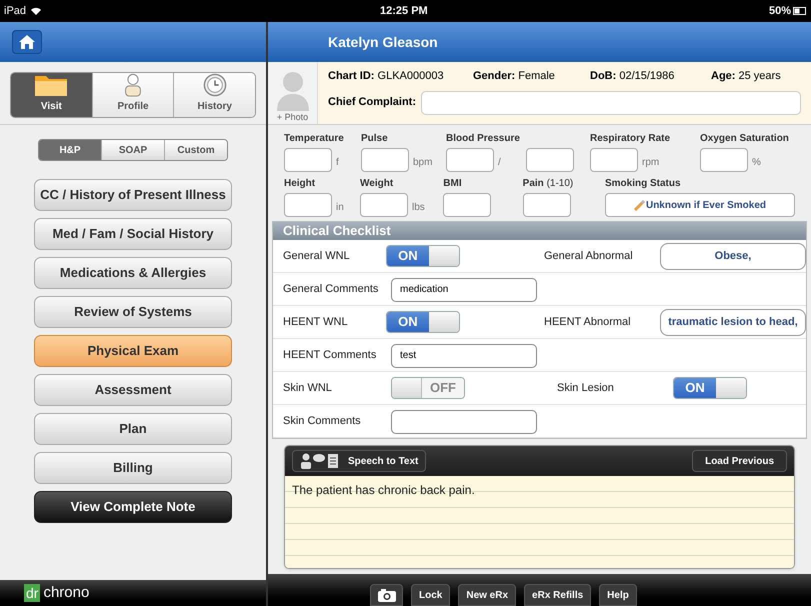  I want to click on load-previous-button: Load Previous, so click(739, 461).